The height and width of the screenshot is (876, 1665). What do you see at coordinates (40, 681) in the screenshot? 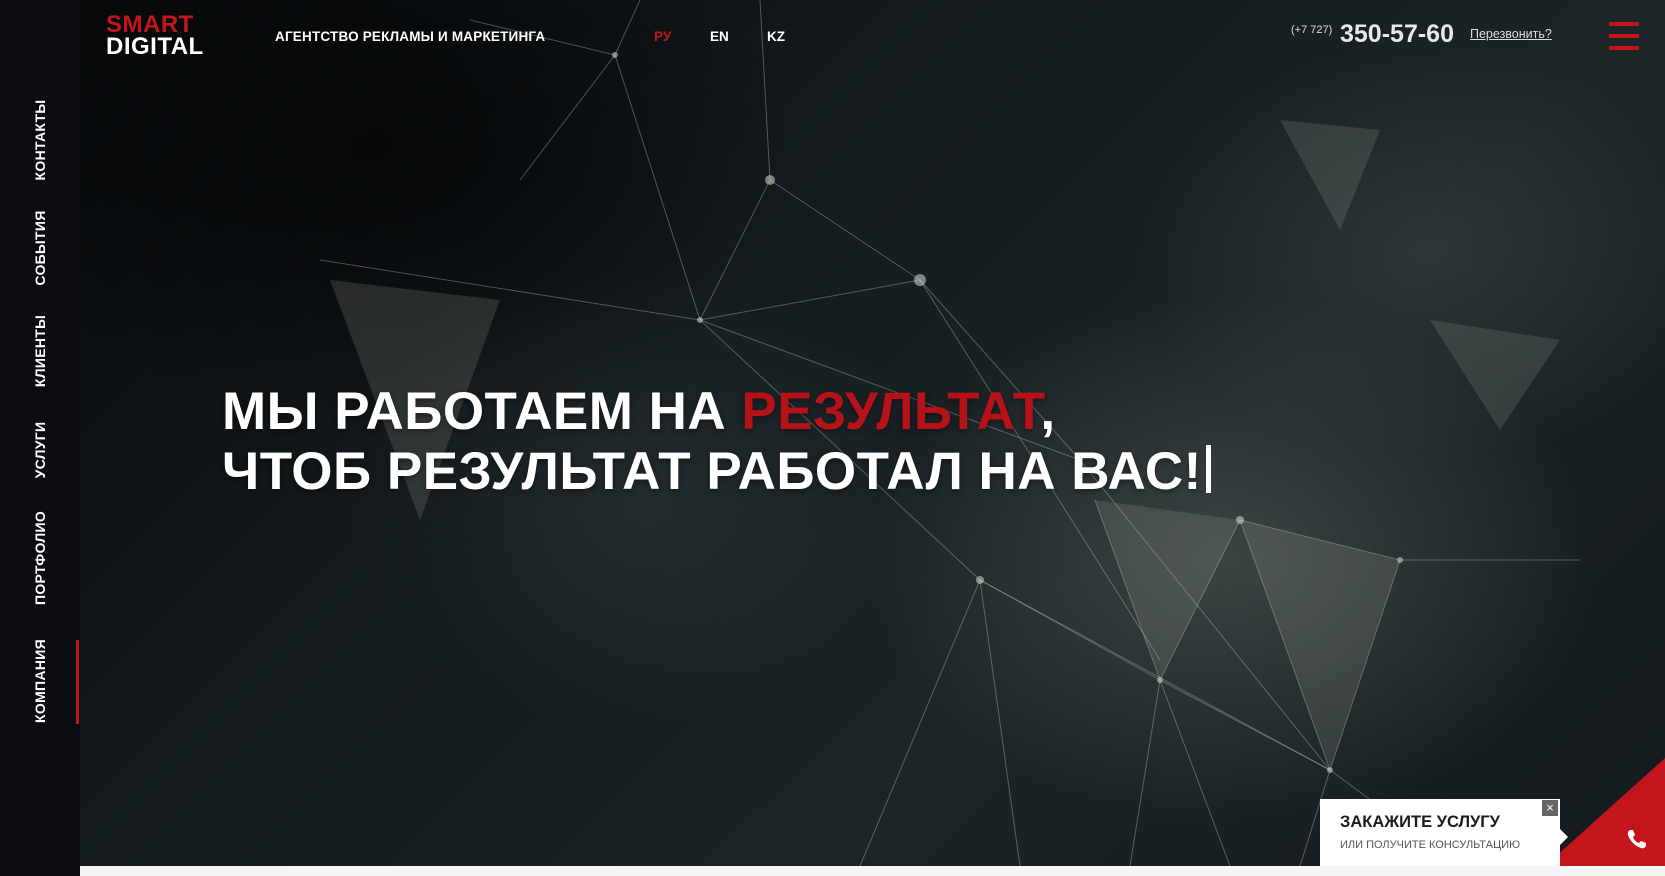
I see `nav-item-company: КОМПАНИЯ` at bounding box center [40, 681].